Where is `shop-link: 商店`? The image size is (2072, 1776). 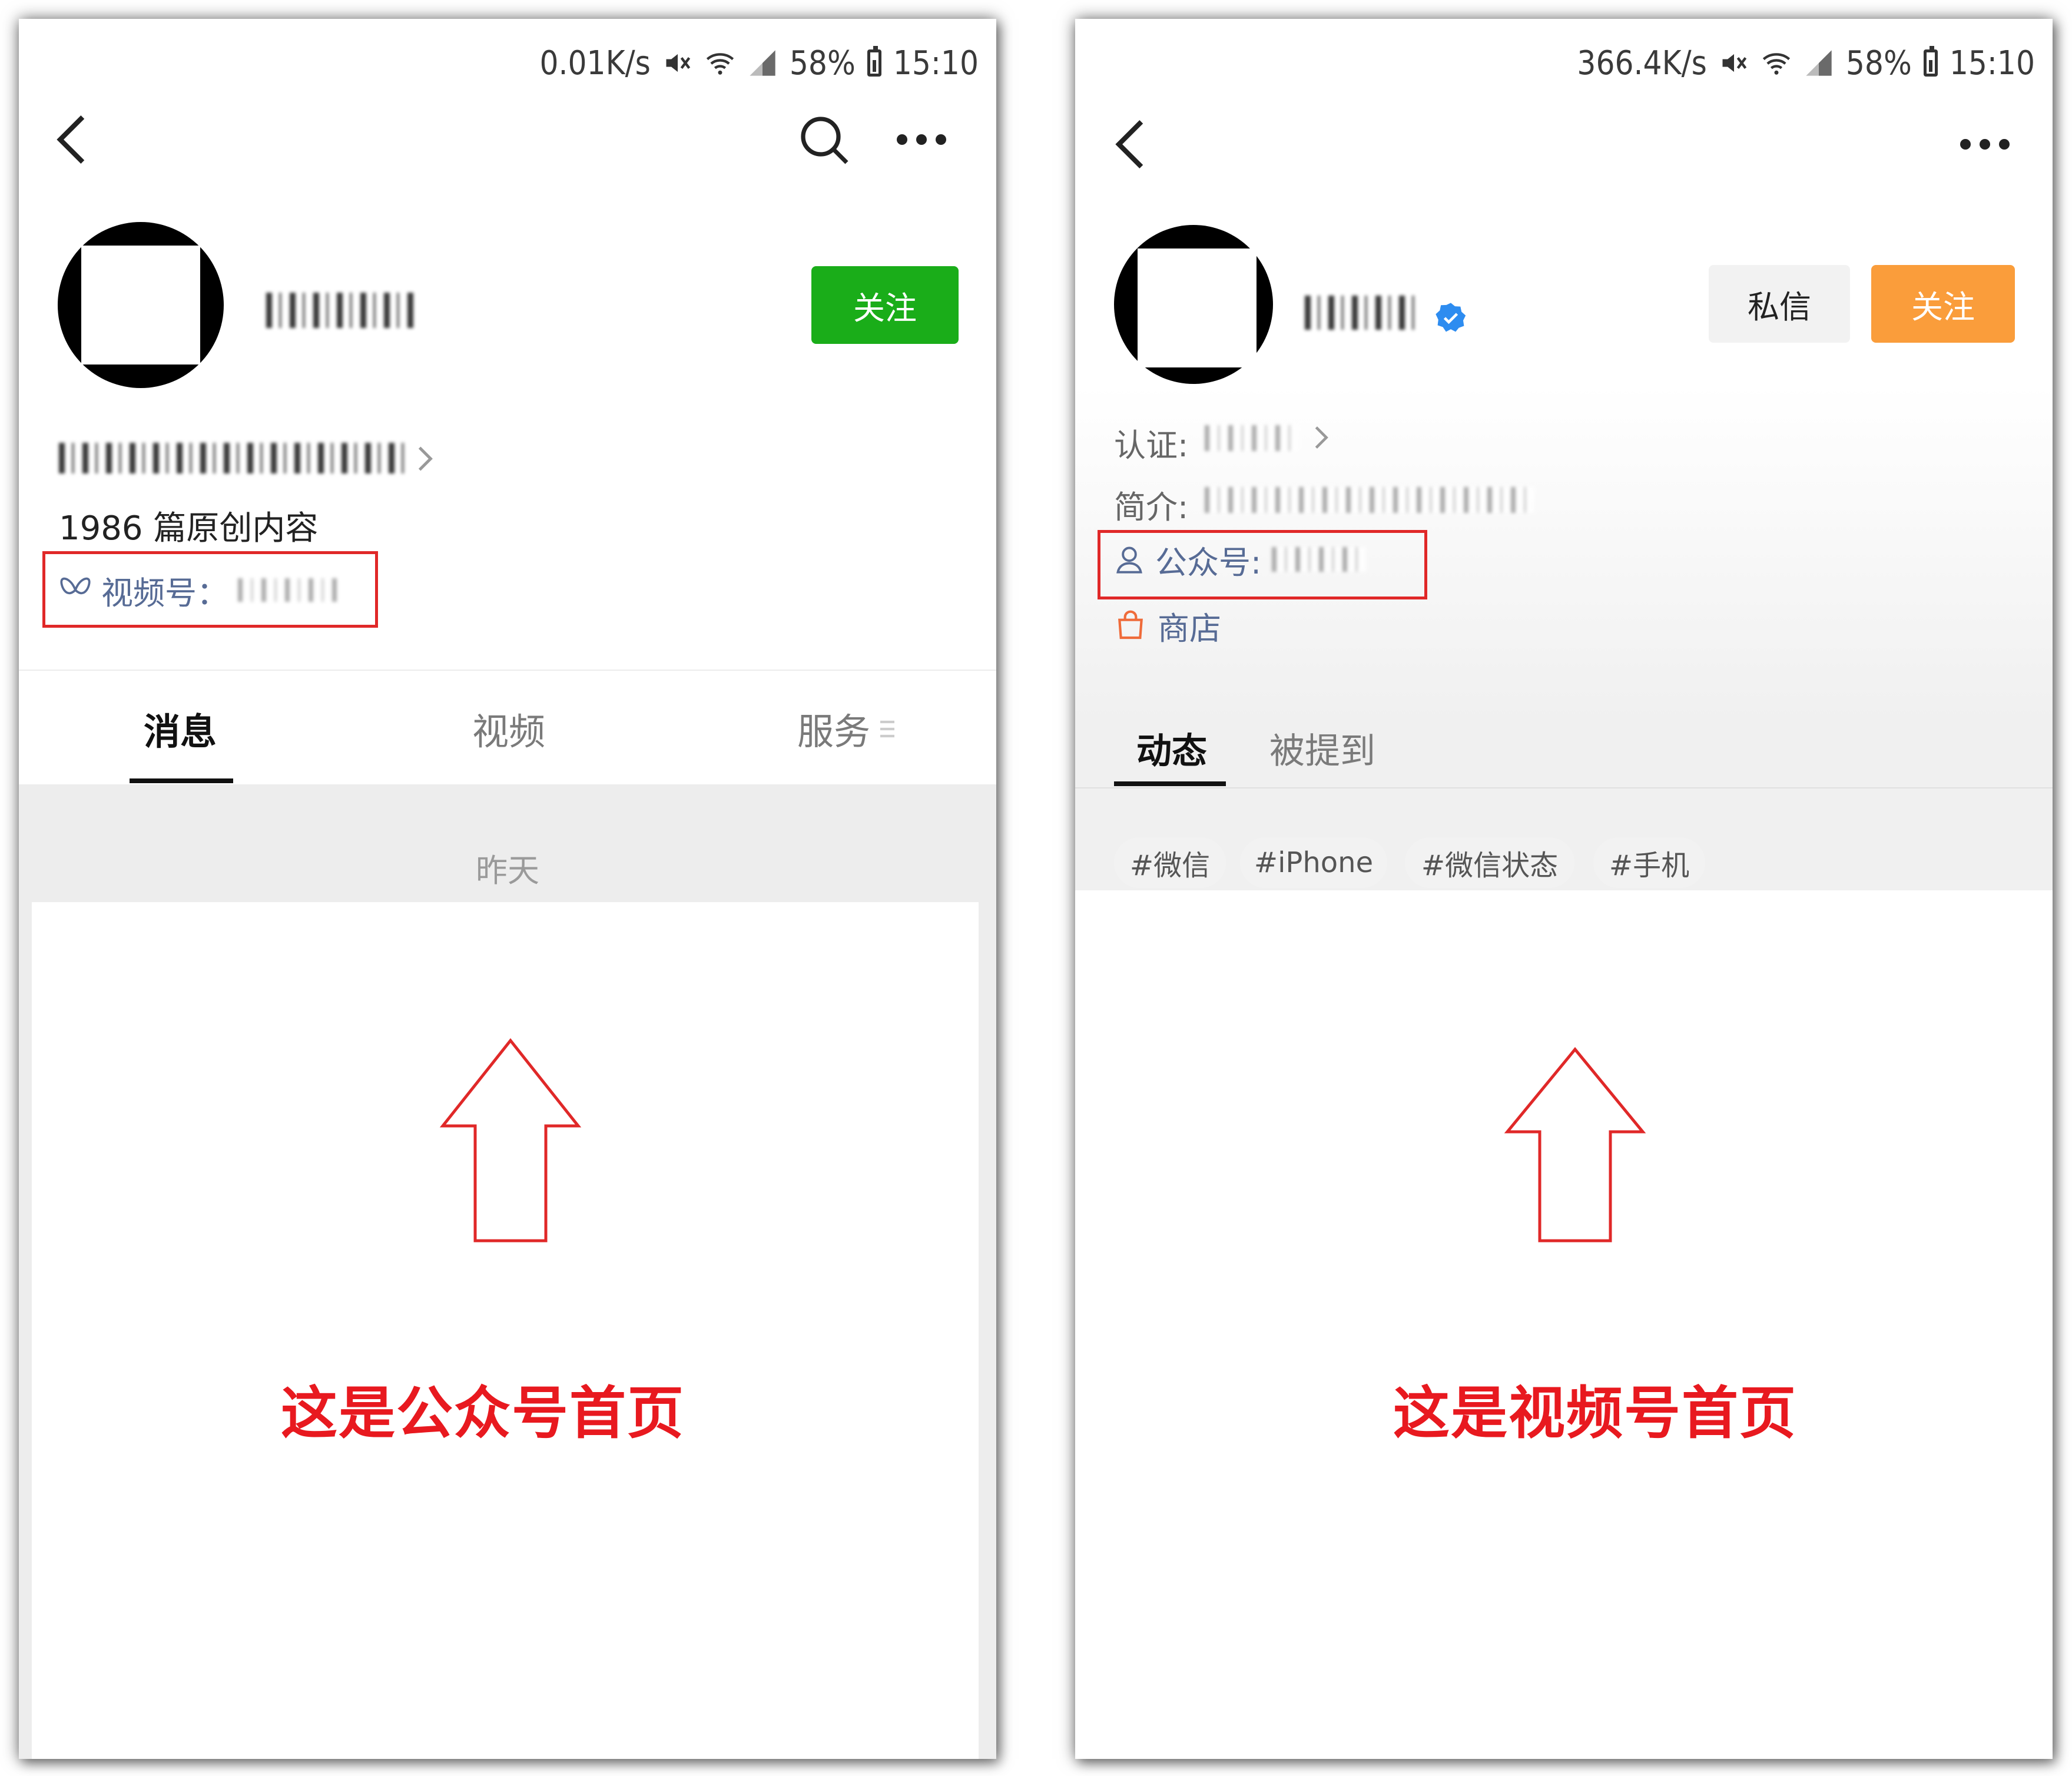
shop-link: 商店 is located at coordinates (1168, 625).